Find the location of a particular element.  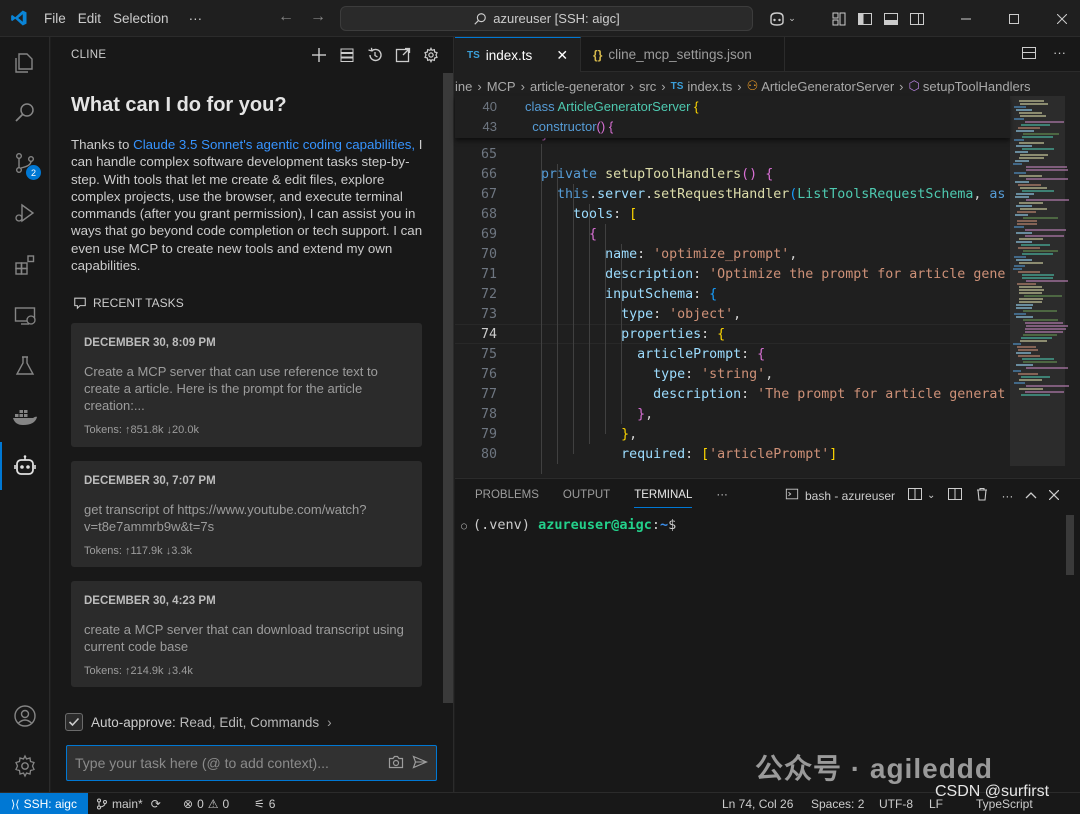

search-icon is located at coordinates (25, 113).